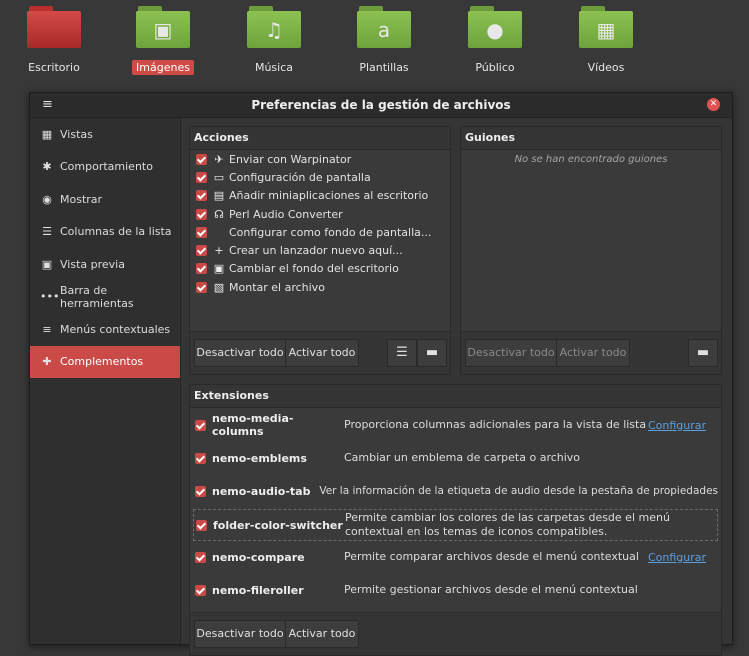 Image resolution: width=749 pixels, height=656 pixels. What do you see at coordinates (97, 296) in the screenshot?
I see `sidebar-item-label: Barra de herramientas` at bounding box center [97, 296].